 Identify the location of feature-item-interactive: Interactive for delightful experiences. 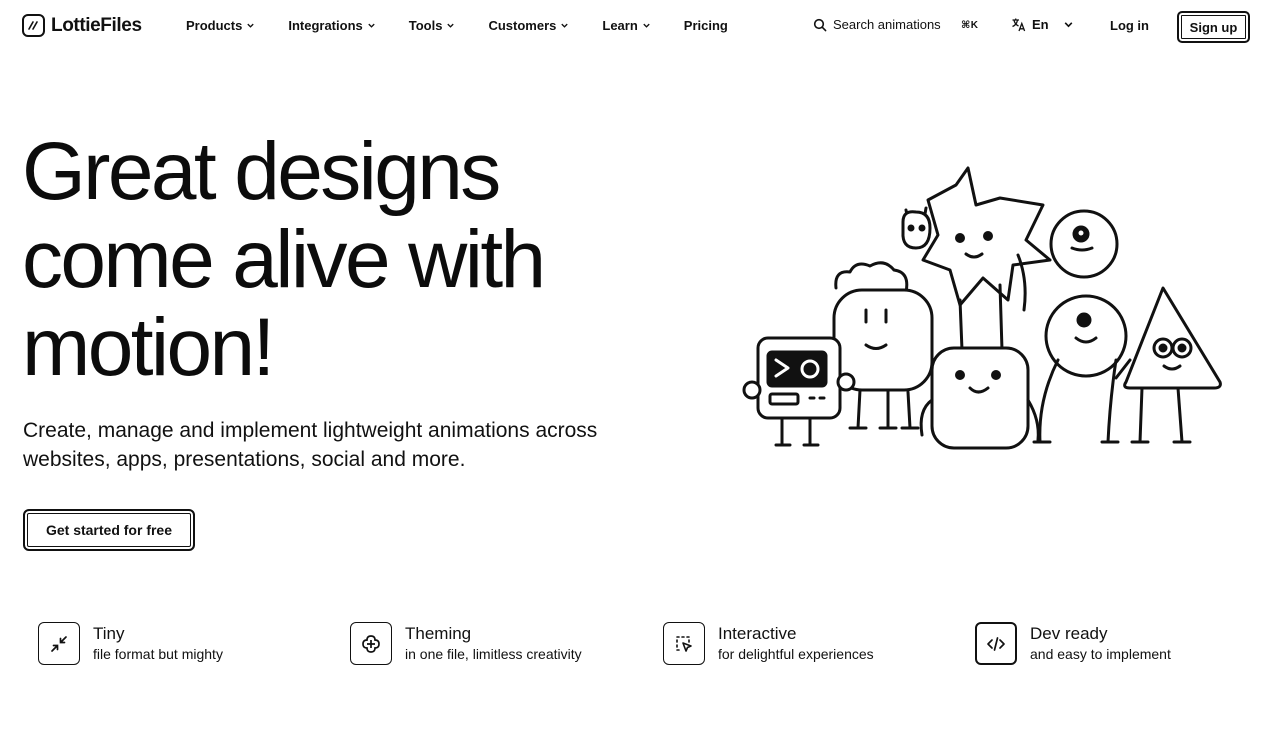
(768, 643).